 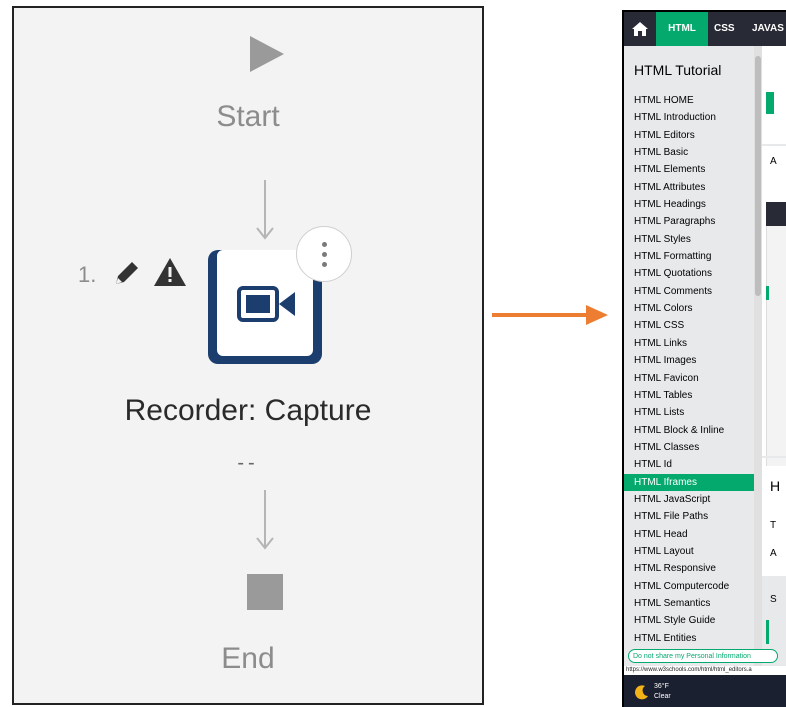 What do you see at coordinates (265, 592) in the screenshot?
I see `stop-icon` at bounding box center [265, 592].